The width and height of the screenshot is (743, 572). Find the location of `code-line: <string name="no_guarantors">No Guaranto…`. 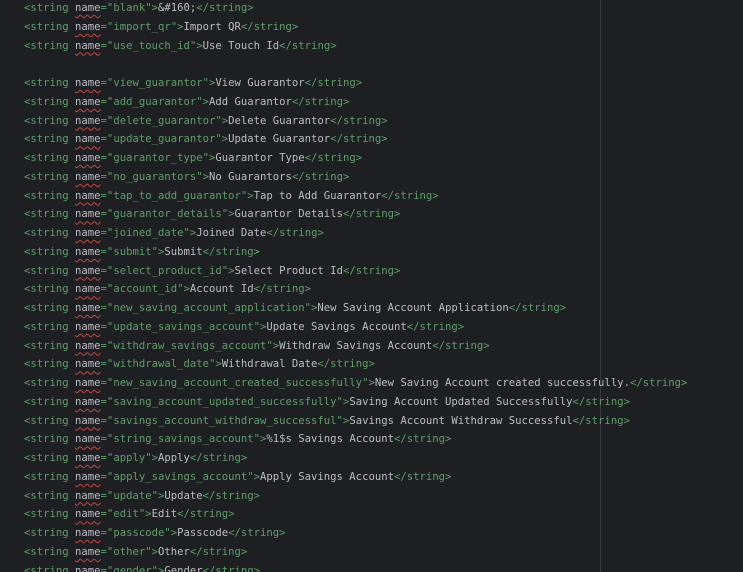

code-line: <string name="no_guarantors">No Guaranto… is located at coordinates (383, 177).